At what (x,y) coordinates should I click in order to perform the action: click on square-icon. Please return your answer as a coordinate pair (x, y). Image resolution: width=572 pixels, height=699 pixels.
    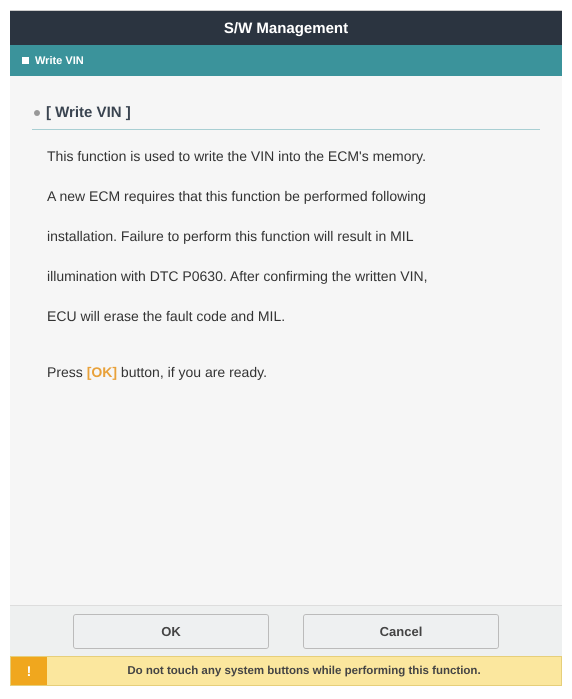
    Looking at the image, I should click on (25, 60).